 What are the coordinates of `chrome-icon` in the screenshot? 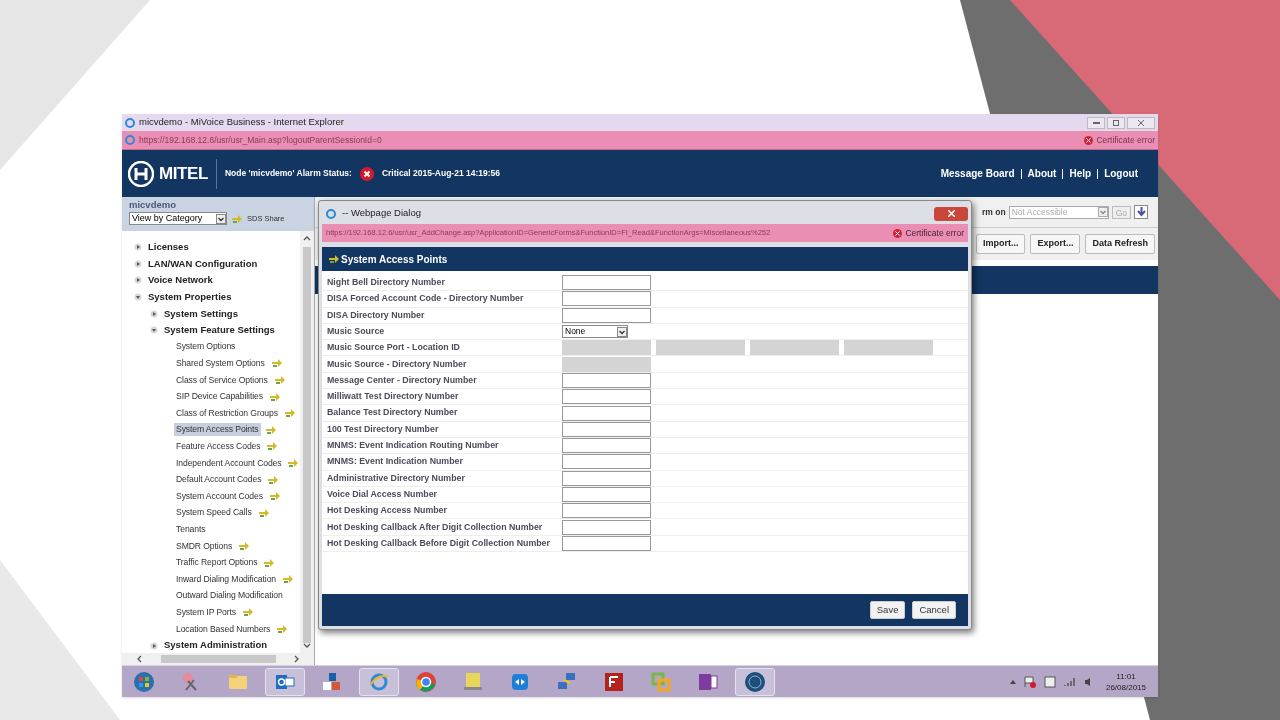 It's located at (426, 681).